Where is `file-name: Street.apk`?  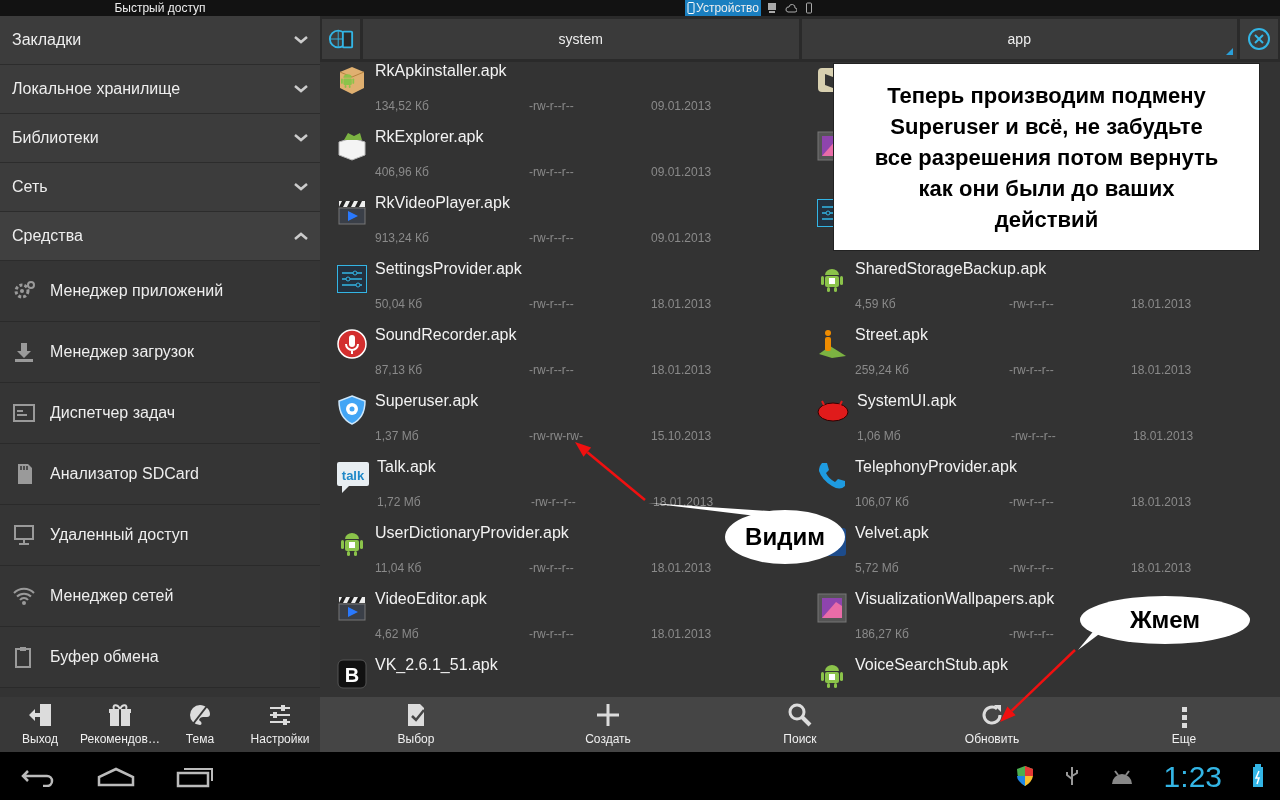
file-name: Street.apk is located at coordinates (892, 335).